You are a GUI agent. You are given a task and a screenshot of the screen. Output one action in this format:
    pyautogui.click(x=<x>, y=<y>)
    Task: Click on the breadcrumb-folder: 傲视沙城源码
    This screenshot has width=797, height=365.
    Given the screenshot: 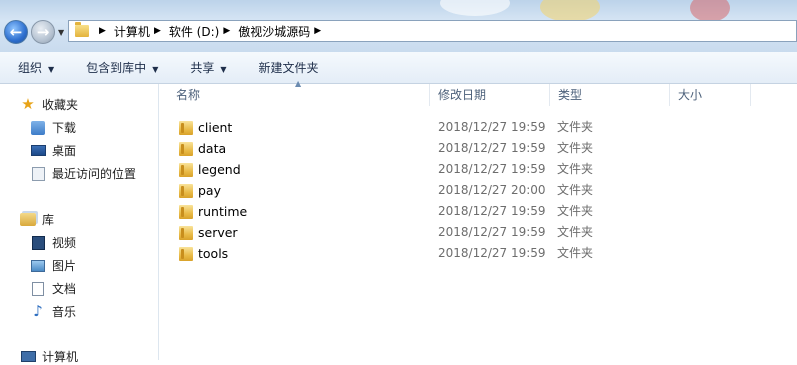 What is the action you would take?
    pyautogui.click(x=274, y=31)
    